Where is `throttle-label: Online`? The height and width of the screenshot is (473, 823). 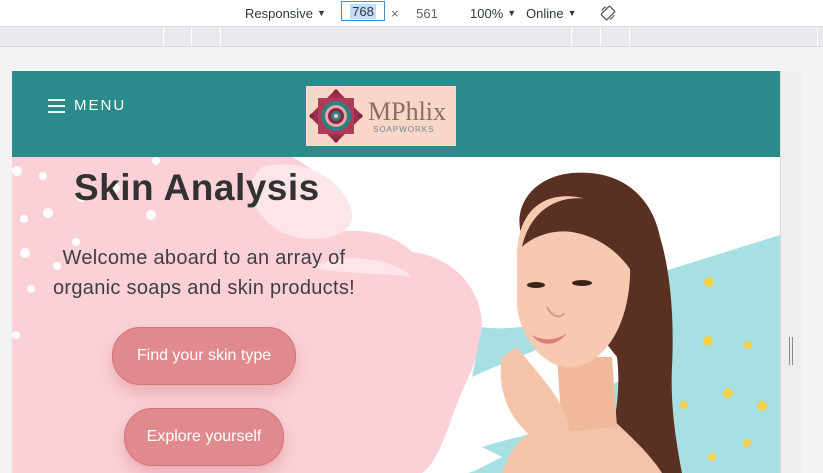 throttle-label: Online is located at coordinates (545, 13).